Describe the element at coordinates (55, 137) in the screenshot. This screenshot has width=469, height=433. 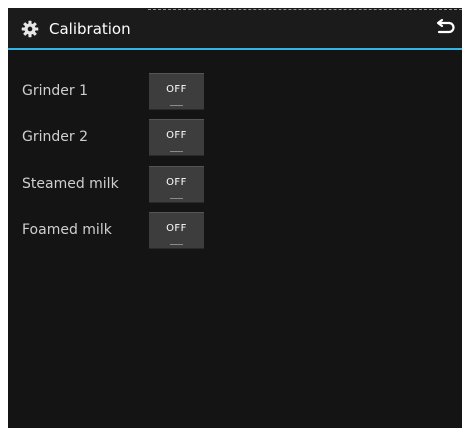
I see `grinder-2-label: Grinder 2` at that location.